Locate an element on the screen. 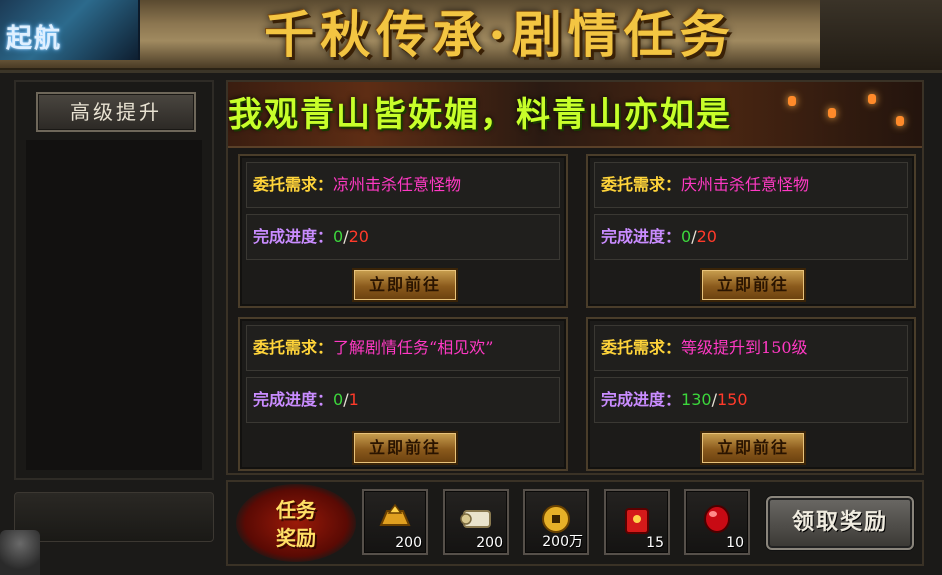 This screenshot has height=575, width=942. progress-row: 完成进度：0/1 is located at coordinates (403, 400).